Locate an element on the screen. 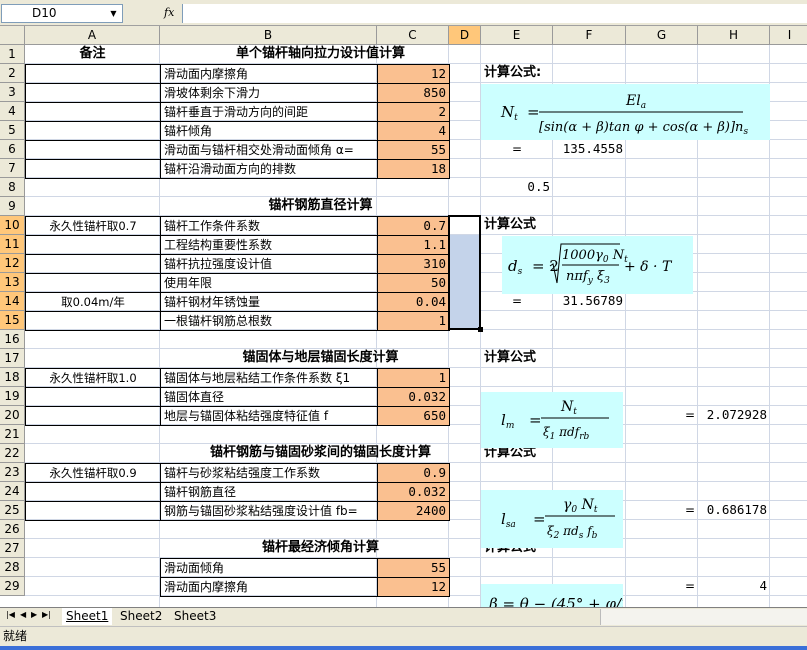 The height and width of the screenshot is (650, 807). last-sheet-icon: ▶| is located at coordinates (46, 614).